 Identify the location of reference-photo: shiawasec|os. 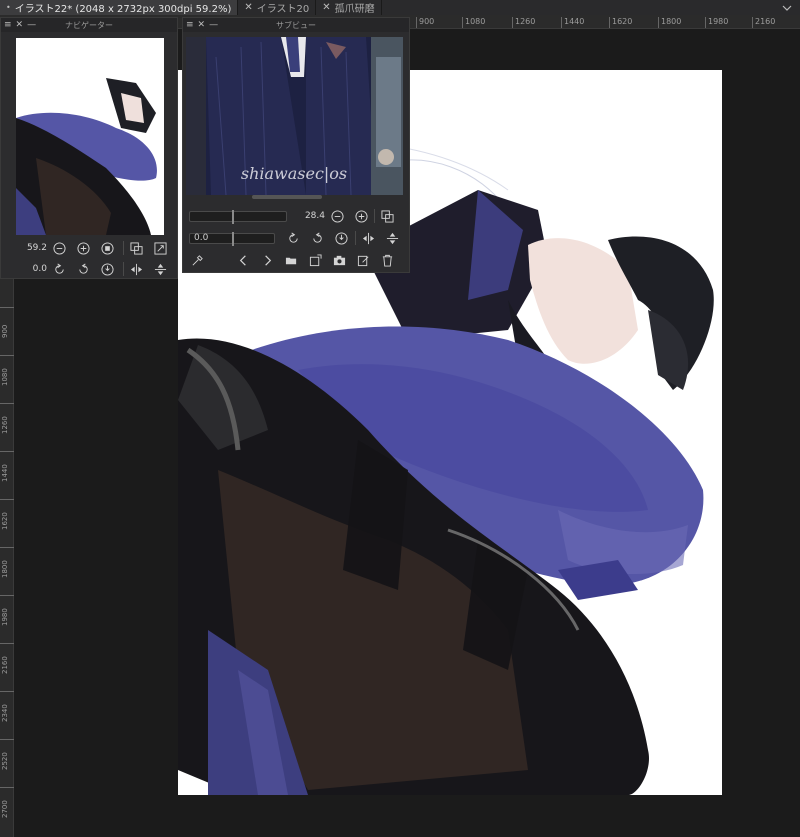
(294, 116).